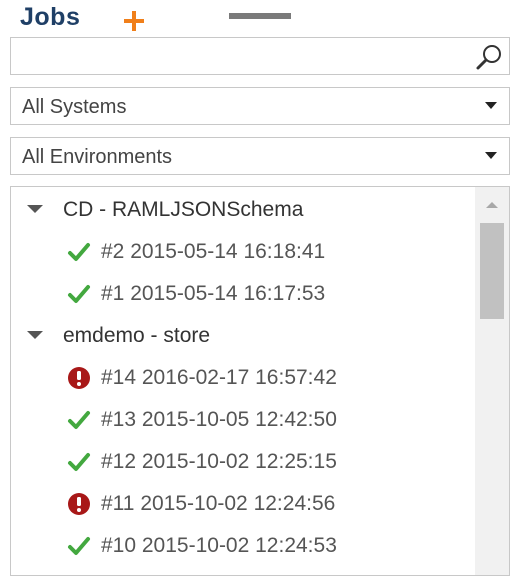 The height and width of the screenshot is (576, 517). I want to click on job-item: #11 2015-10-02 12:24:56, so click(241, 503).